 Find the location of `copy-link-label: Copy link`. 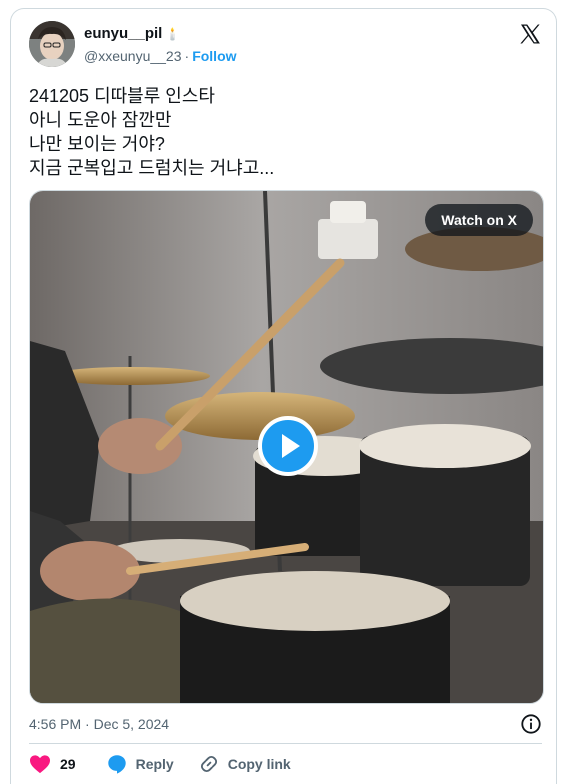

copy-link-label: Copy link is located at coordinates (259, 764).